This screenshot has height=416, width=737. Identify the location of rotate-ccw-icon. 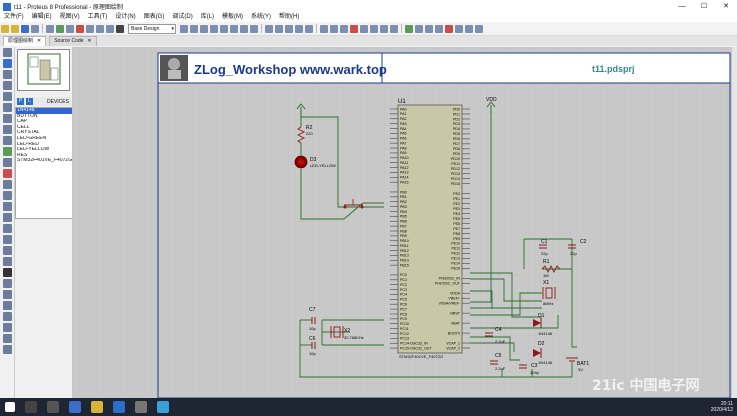
(7, 316).